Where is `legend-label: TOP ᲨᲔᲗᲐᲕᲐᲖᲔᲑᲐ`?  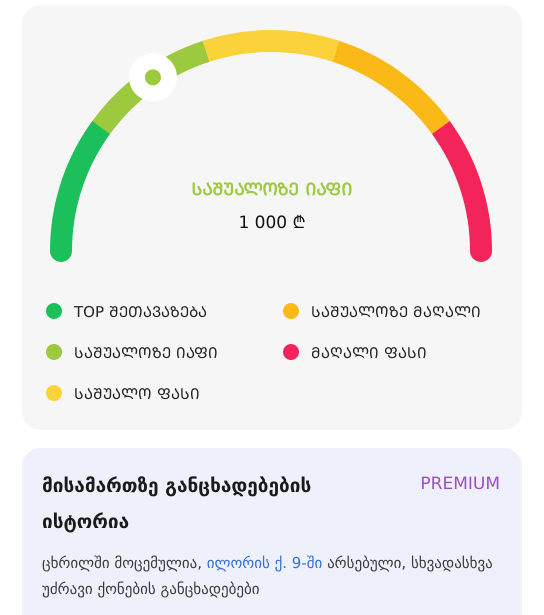
legend-label: TOP ᲨᲔᲗᲐᲕᲐᲖᲔᲑᲐ is located at coordinates (140, 311).